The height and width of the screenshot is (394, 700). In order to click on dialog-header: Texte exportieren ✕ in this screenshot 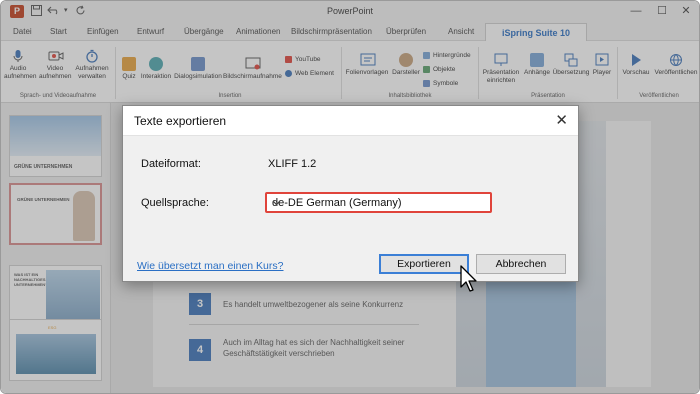, I will do `click(350, 121)`.